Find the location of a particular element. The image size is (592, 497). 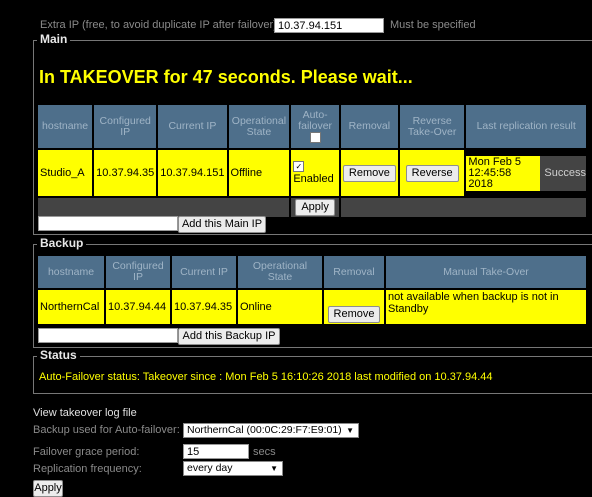

grace-period-unit: secs is located at coordinates (264, 452).